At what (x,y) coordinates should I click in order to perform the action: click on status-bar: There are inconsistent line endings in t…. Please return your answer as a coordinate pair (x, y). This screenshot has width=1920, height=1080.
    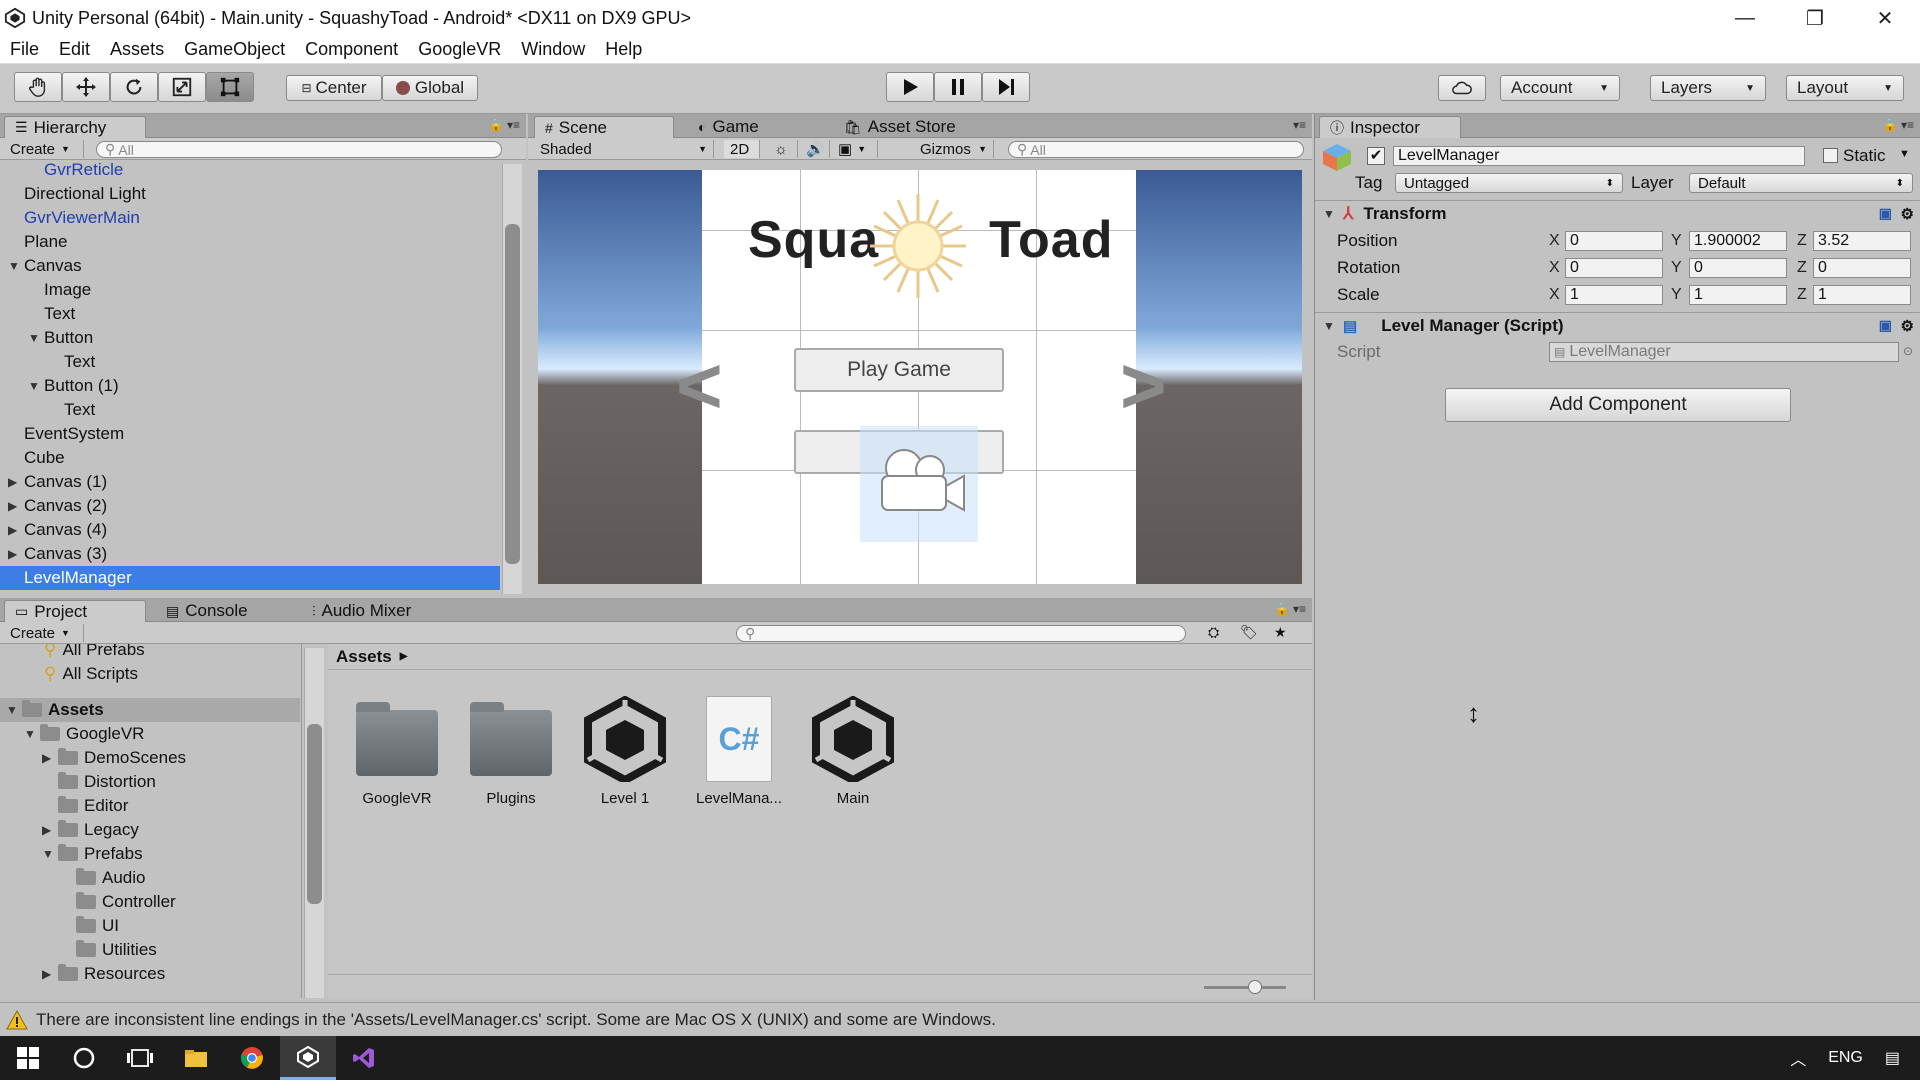
    Looking at the image, I should click on (960, 1019).